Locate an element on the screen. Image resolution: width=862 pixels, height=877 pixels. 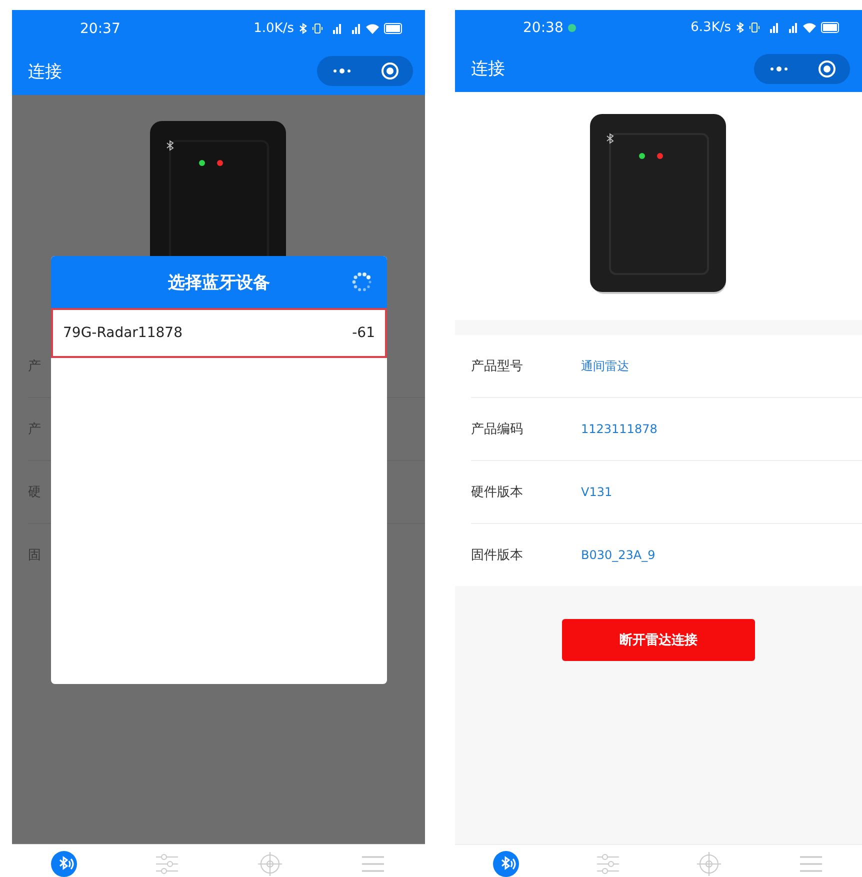
field-label: 固件版本 is located at coordinates (497, 555).